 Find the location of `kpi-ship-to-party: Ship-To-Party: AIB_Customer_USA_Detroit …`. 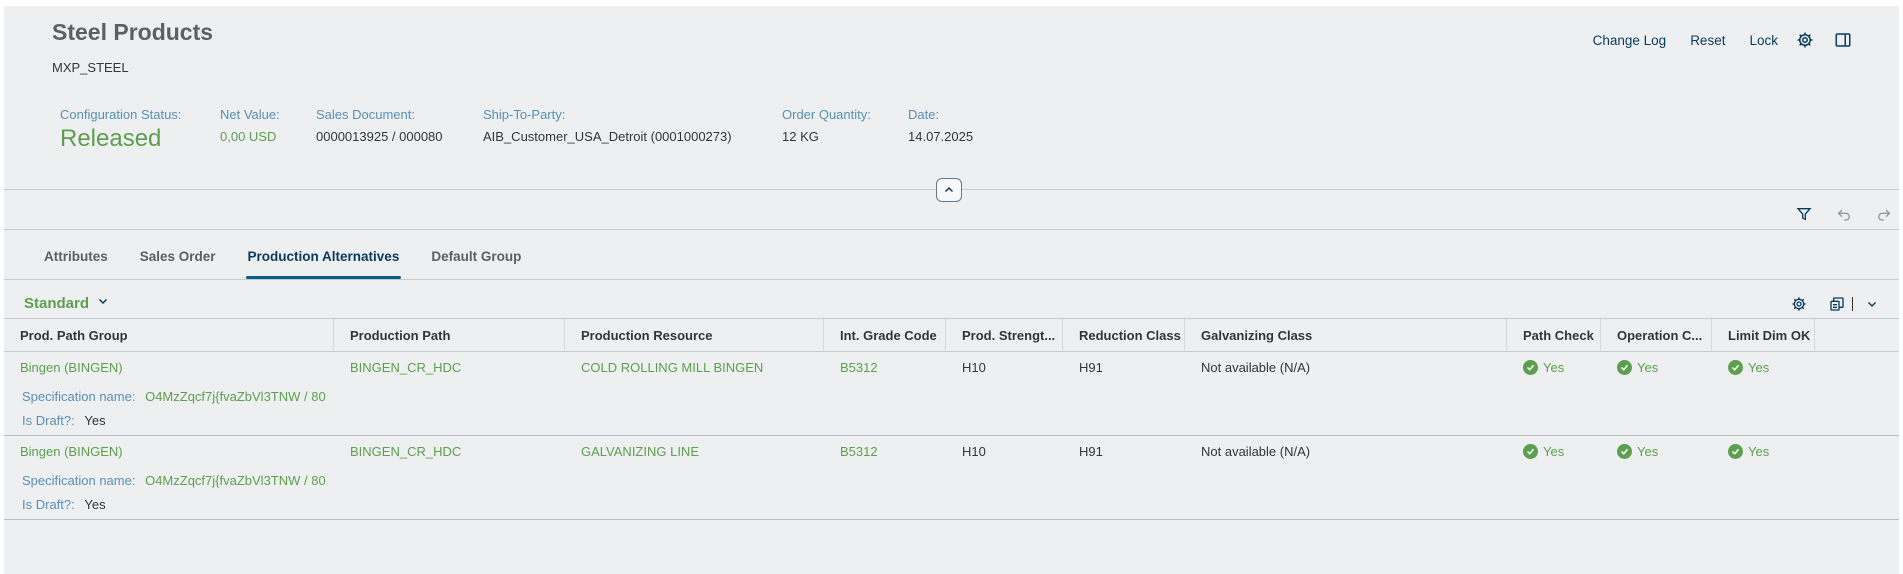

kpi-ship-to-party: Ship-To-Party: AIB_Customer_USA_Detroit … is located at coordinates (607, 125).